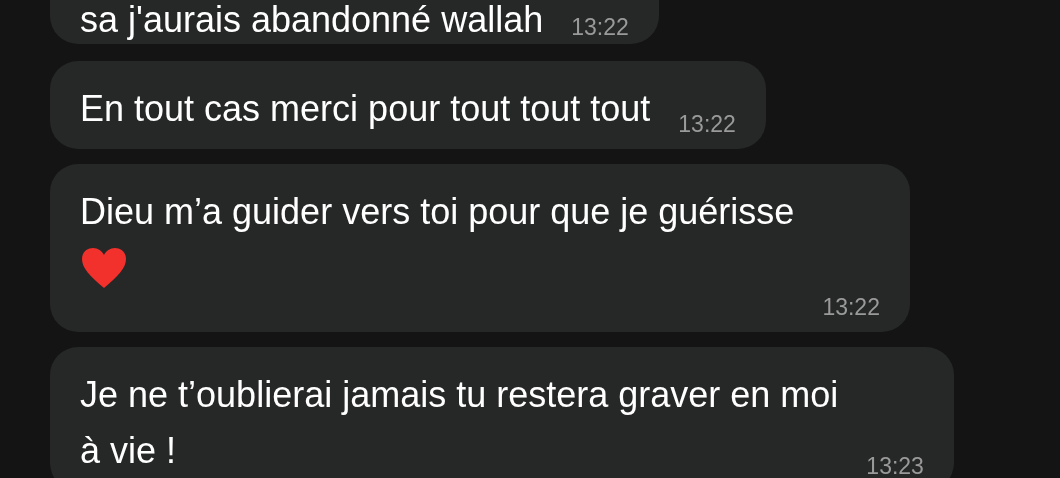 Image resolution: width=1060 pixels, height=478 pixels. I want to click on message-time: 13:23, so click(894, 465).